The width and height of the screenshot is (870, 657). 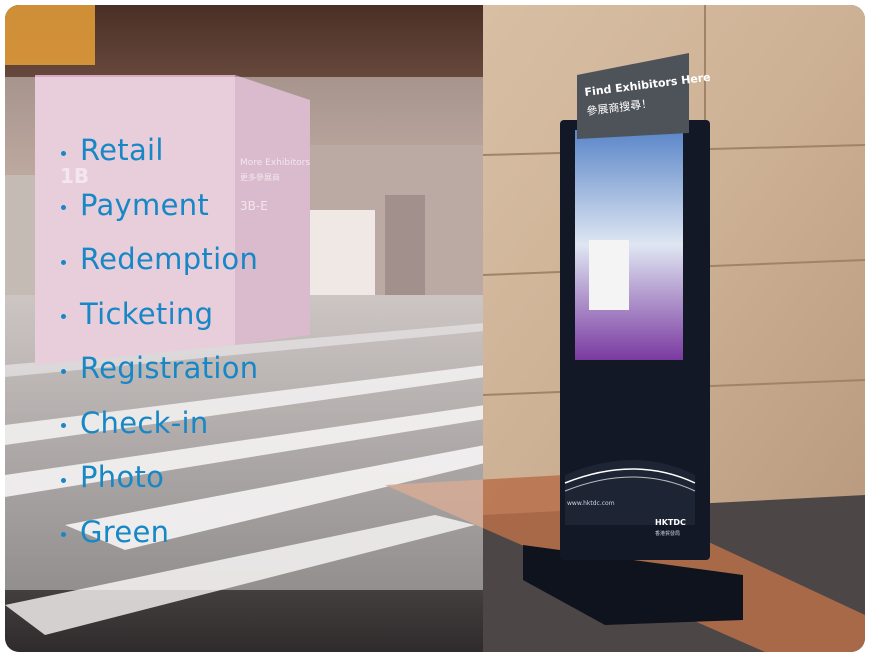 I want to click on feature-item: Registration, so click(x=159, y=368).